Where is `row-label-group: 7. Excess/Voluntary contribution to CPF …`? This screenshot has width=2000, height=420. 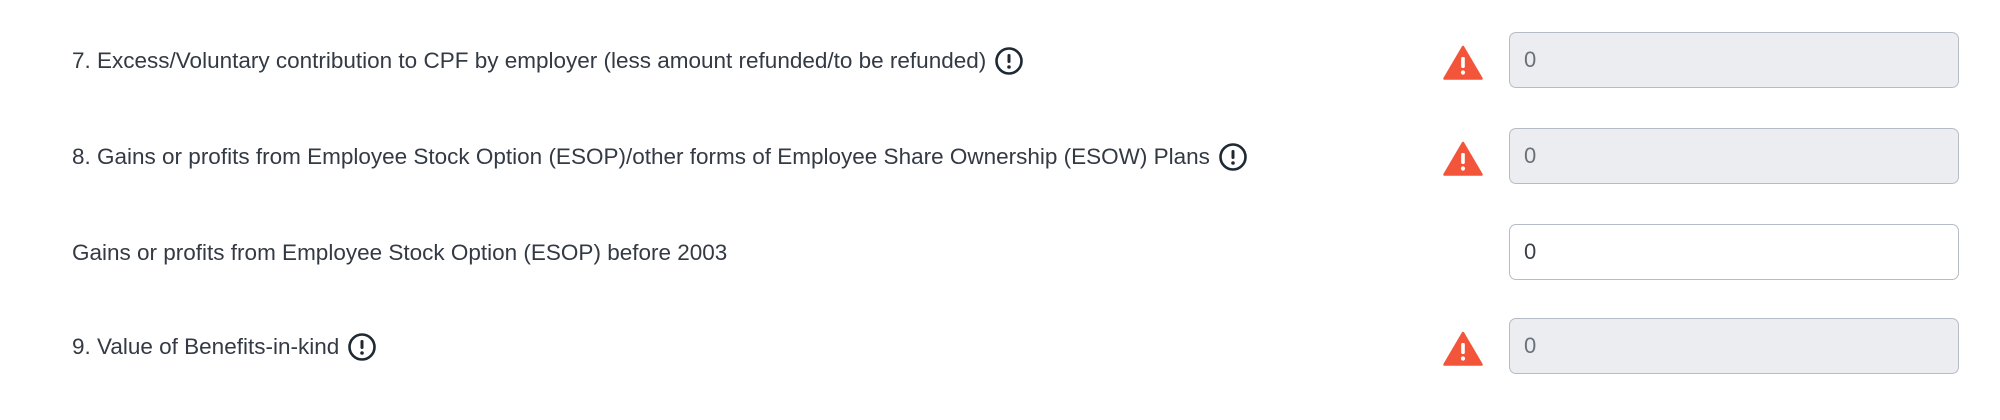 row-label-group: 7. Excess/Voluntary contribution to CPF … is located at coordinates (548, 61).